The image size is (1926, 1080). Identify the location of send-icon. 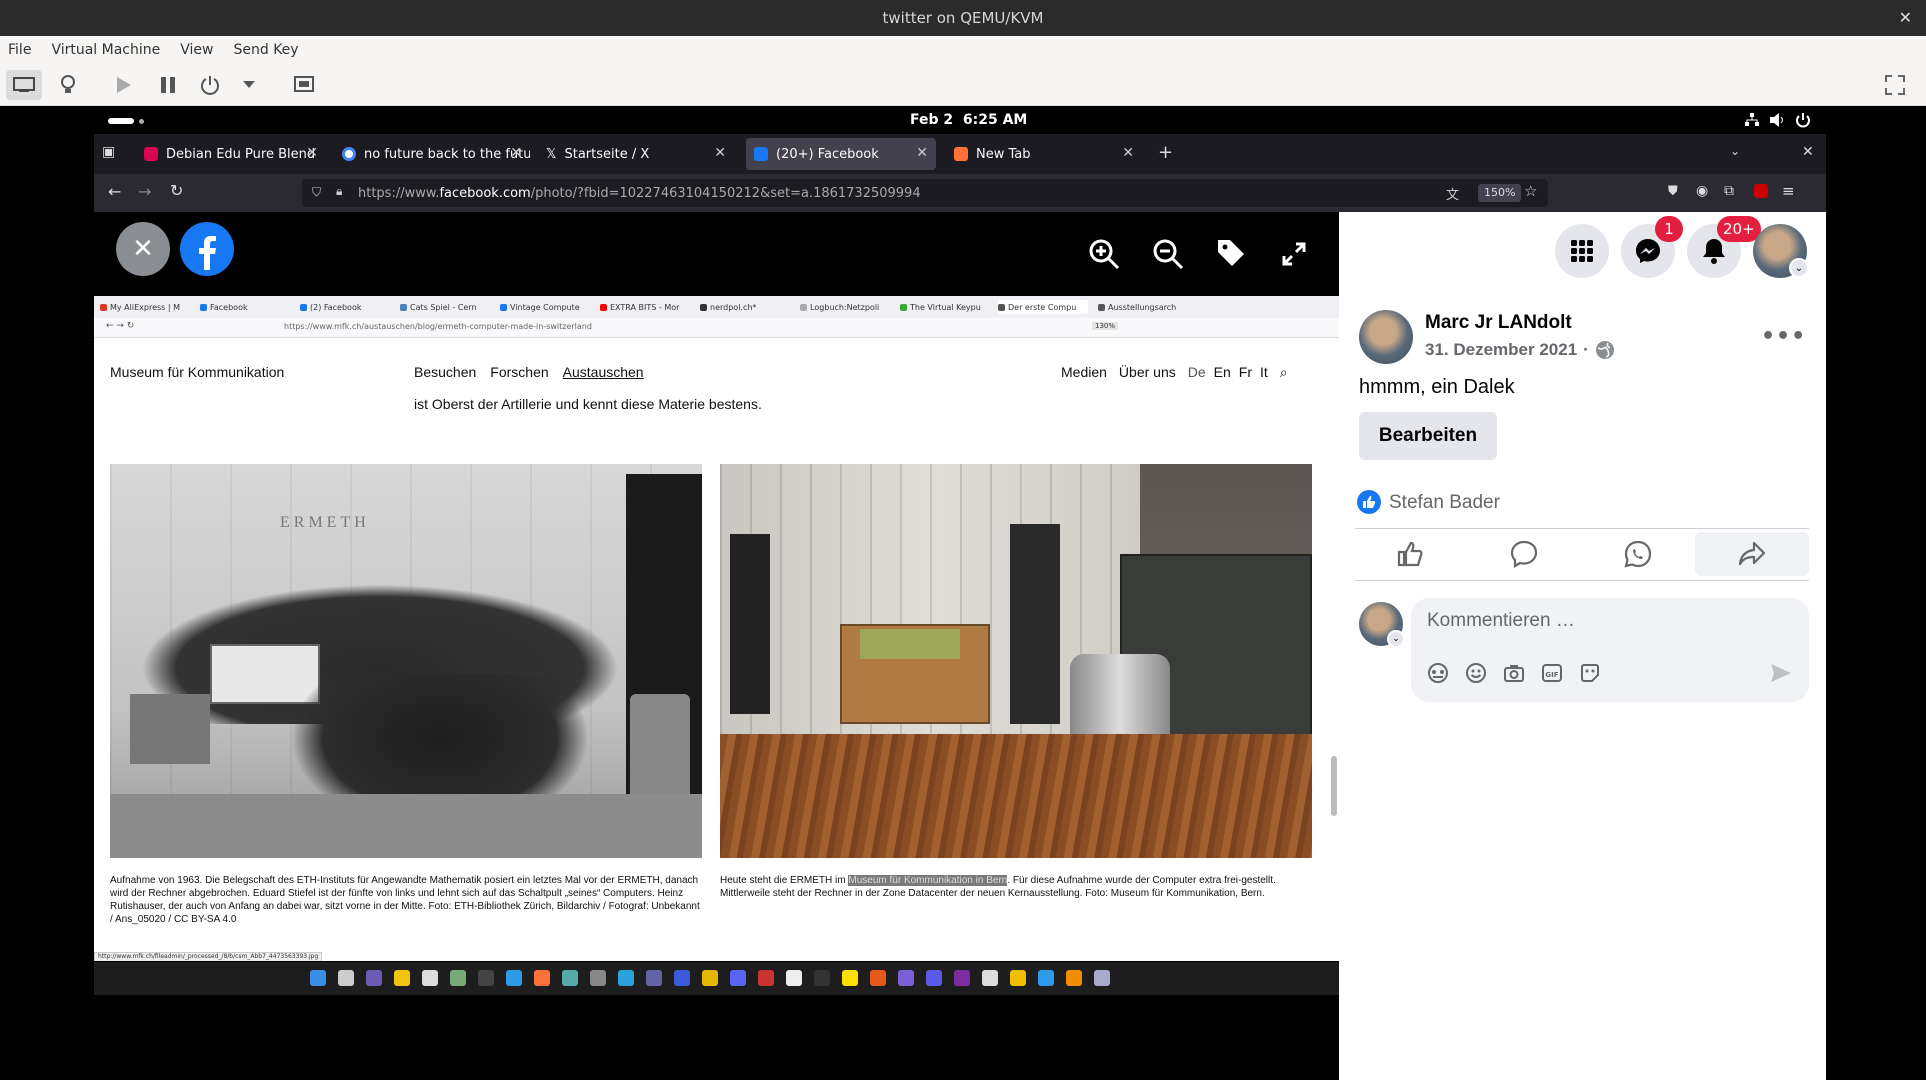
(1781, 673).